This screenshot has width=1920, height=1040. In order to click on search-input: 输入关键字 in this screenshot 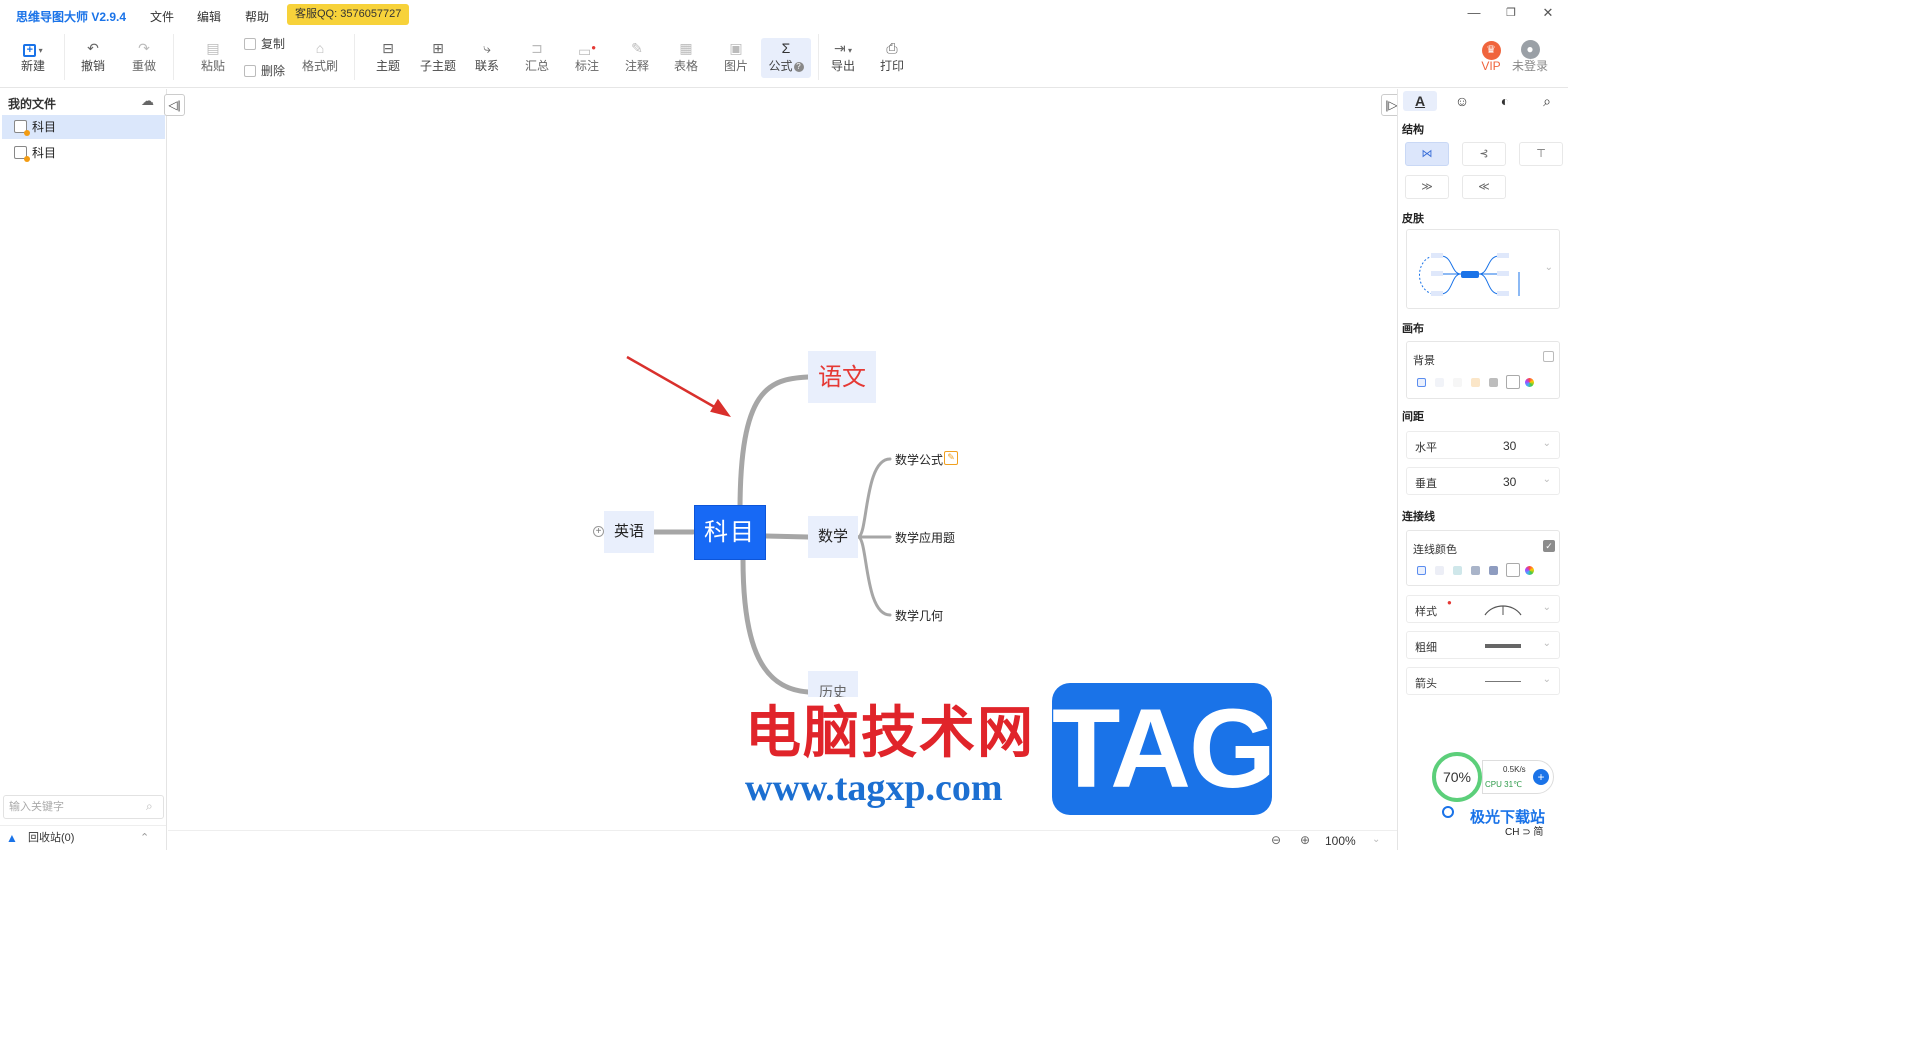, I will do `click(83, 807)`.